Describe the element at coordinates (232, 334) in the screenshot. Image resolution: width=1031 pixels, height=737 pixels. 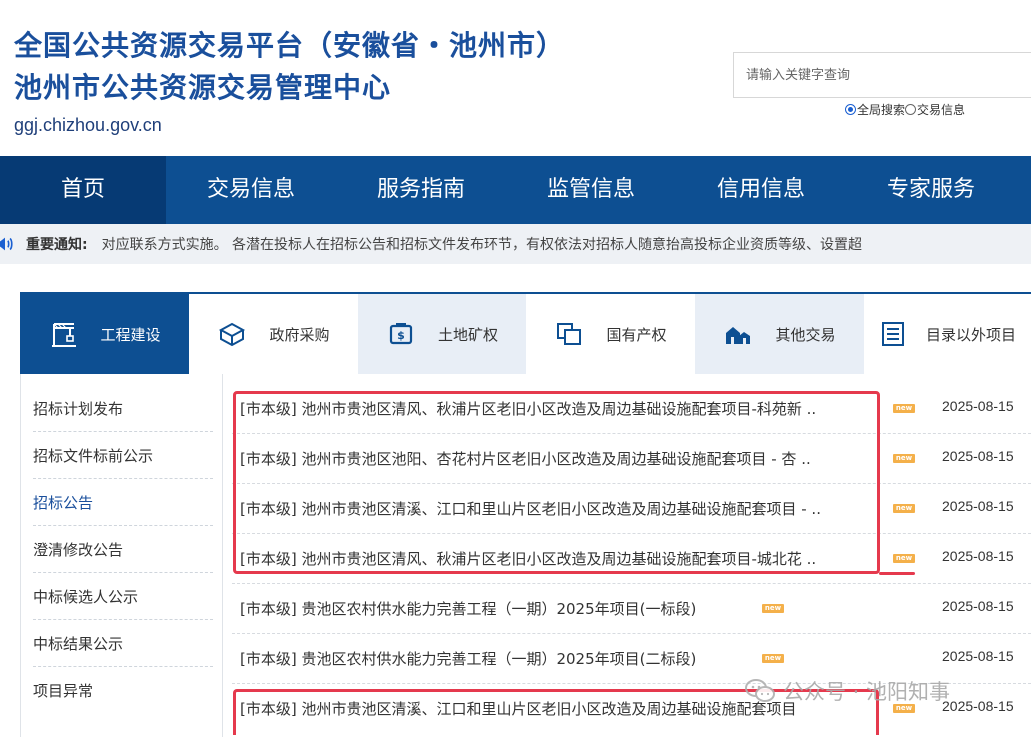
I see `box-icon` at that location.